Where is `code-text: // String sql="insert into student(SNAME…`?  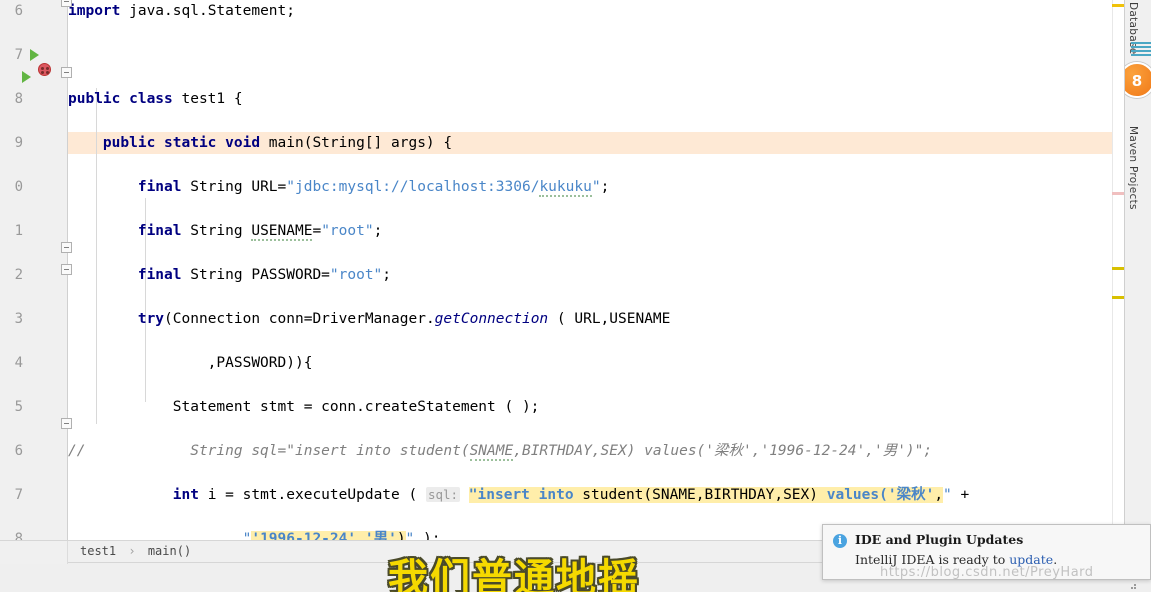
code-text: // String sql="insert into student(SNAME… is located at coordinates (500, 452).